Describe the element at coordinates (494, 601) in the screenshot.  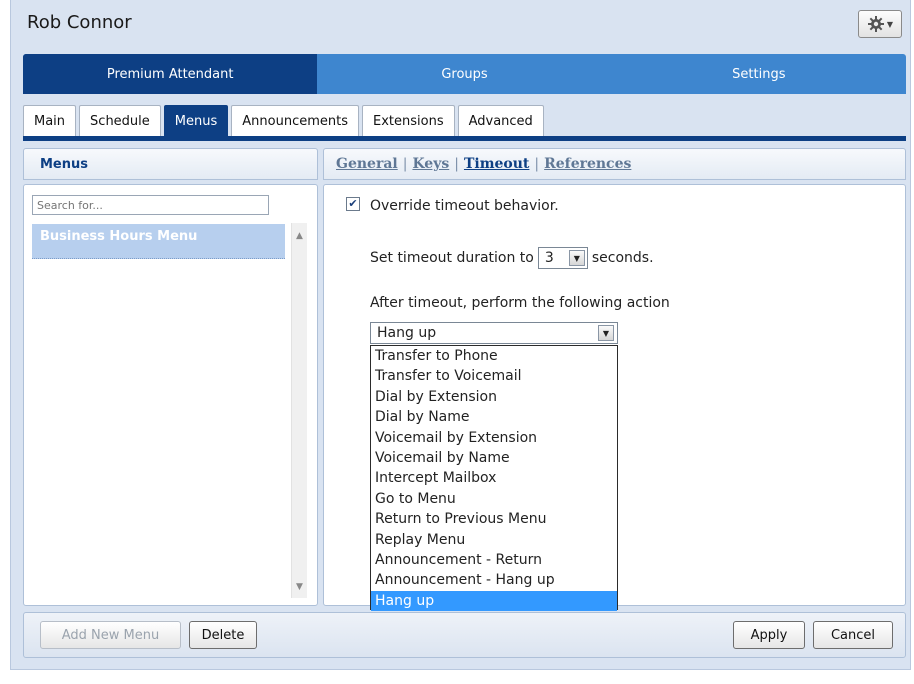
I see `option-hang-up: Hang up` at that location.